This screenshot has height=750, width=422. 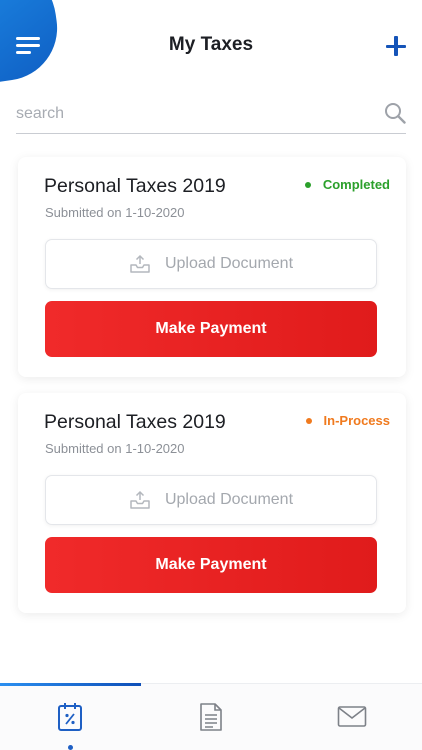 What do you see at coordinates (395, 113) in the screenshot?
I see `search-icon` at bounding box center [395, 113].